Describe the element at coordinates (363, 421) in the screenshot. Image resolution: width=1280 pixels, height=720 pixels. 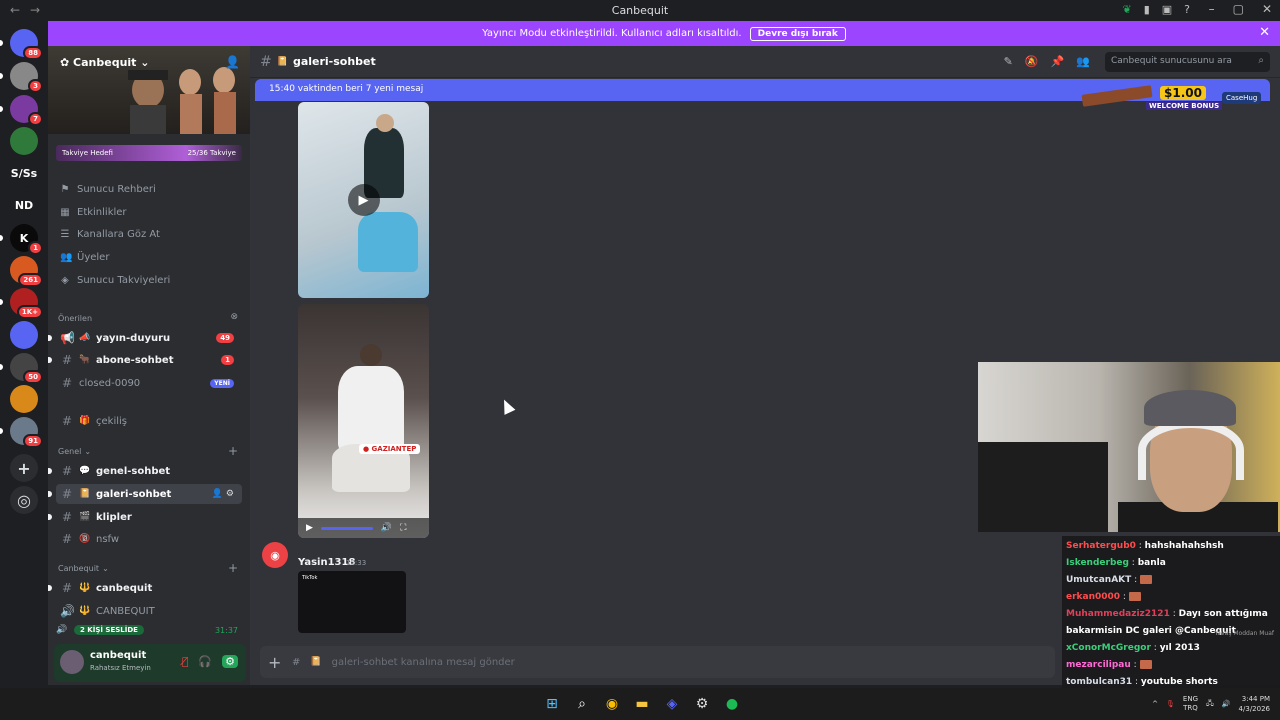
I see `video-attachment: ● GAZIANTEP ▶ 🔊 ⛶` at that location.